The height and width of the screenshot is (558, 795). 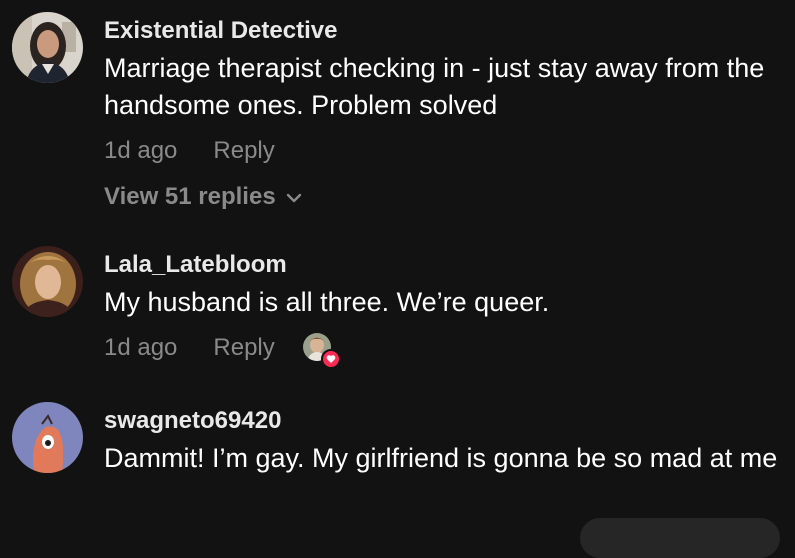 I want to click on liked-by-creator-badge, so click(x=321, y=351).